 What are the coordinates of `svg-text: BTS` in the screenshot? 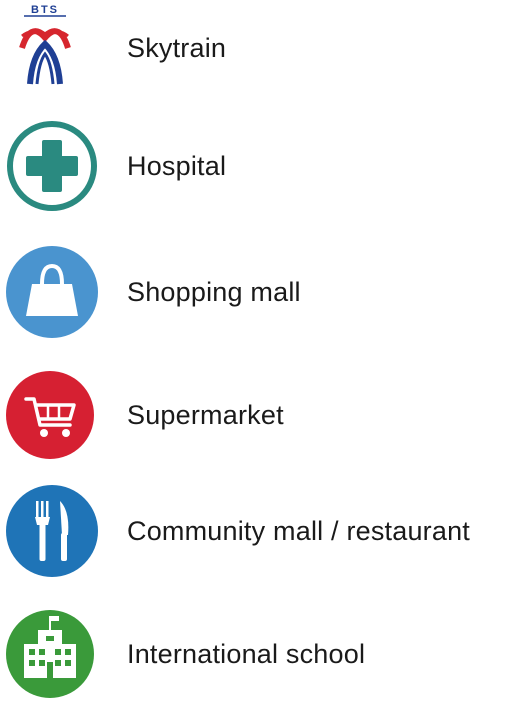 It's located at (45, 10).